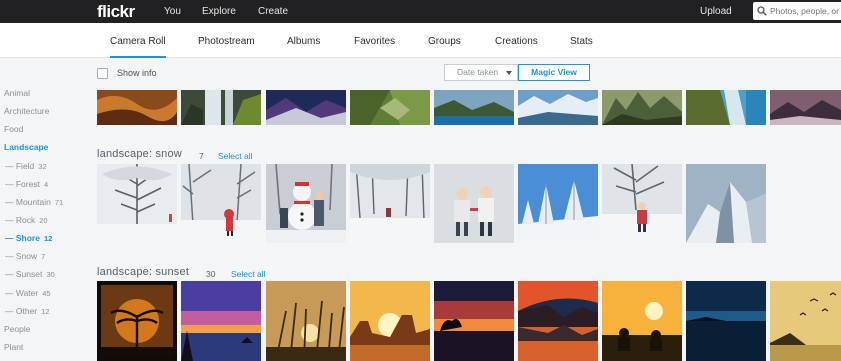 The height and width of the screenshot is (361, 841). What do you see at coordinates (22, 184) in the screenshot?
I see `sidebar-item-label: — Forest` at bounding box center [22, 184].